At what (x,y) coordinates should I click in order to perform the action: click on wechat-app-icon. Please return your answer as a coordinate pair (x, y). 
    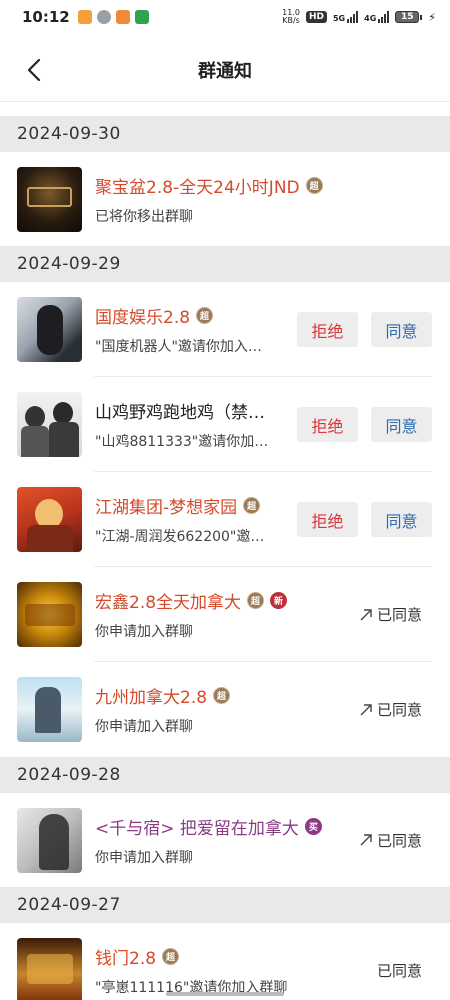
    Looking at the image, I should click on (103, 17).